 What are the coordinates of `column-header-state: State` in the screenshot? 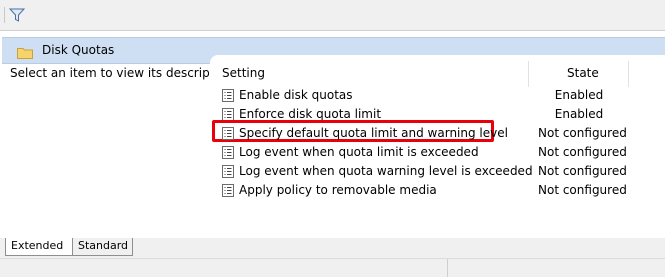 It's located at (583, 73).